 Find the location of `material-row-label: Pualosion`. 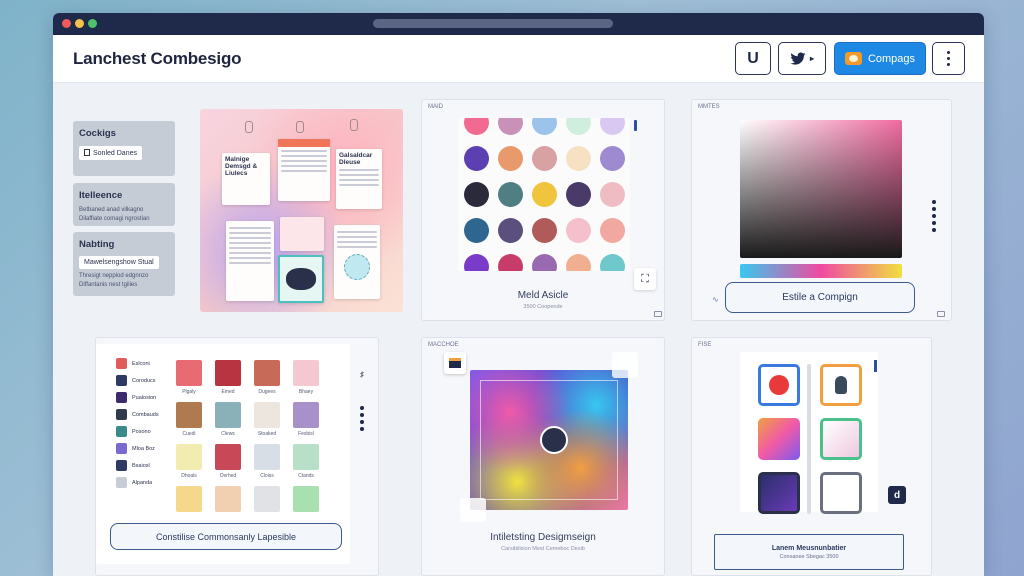

material-row-label: Pualosion is located at coordinates (144, 398).